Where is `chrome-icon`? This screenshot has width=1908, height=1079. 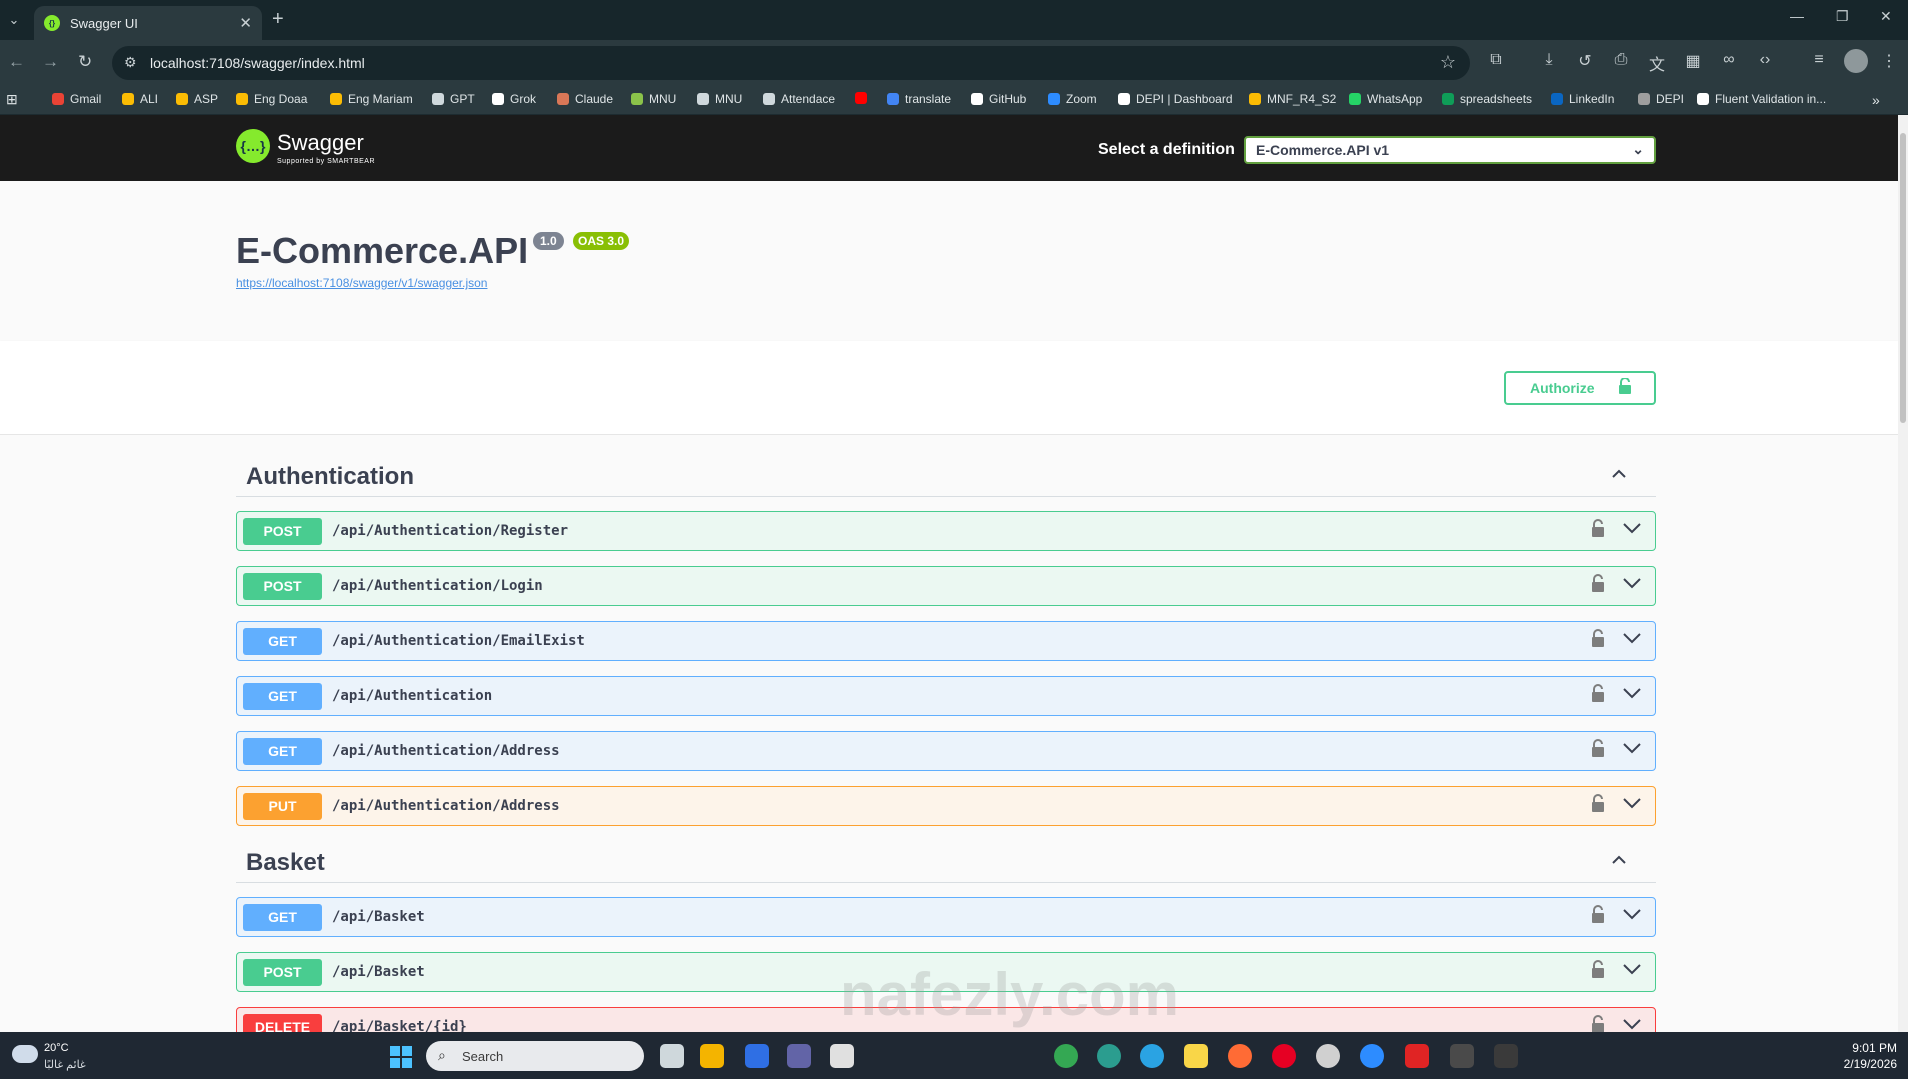
chrome-icon is located at coordinates (1066, 1056).